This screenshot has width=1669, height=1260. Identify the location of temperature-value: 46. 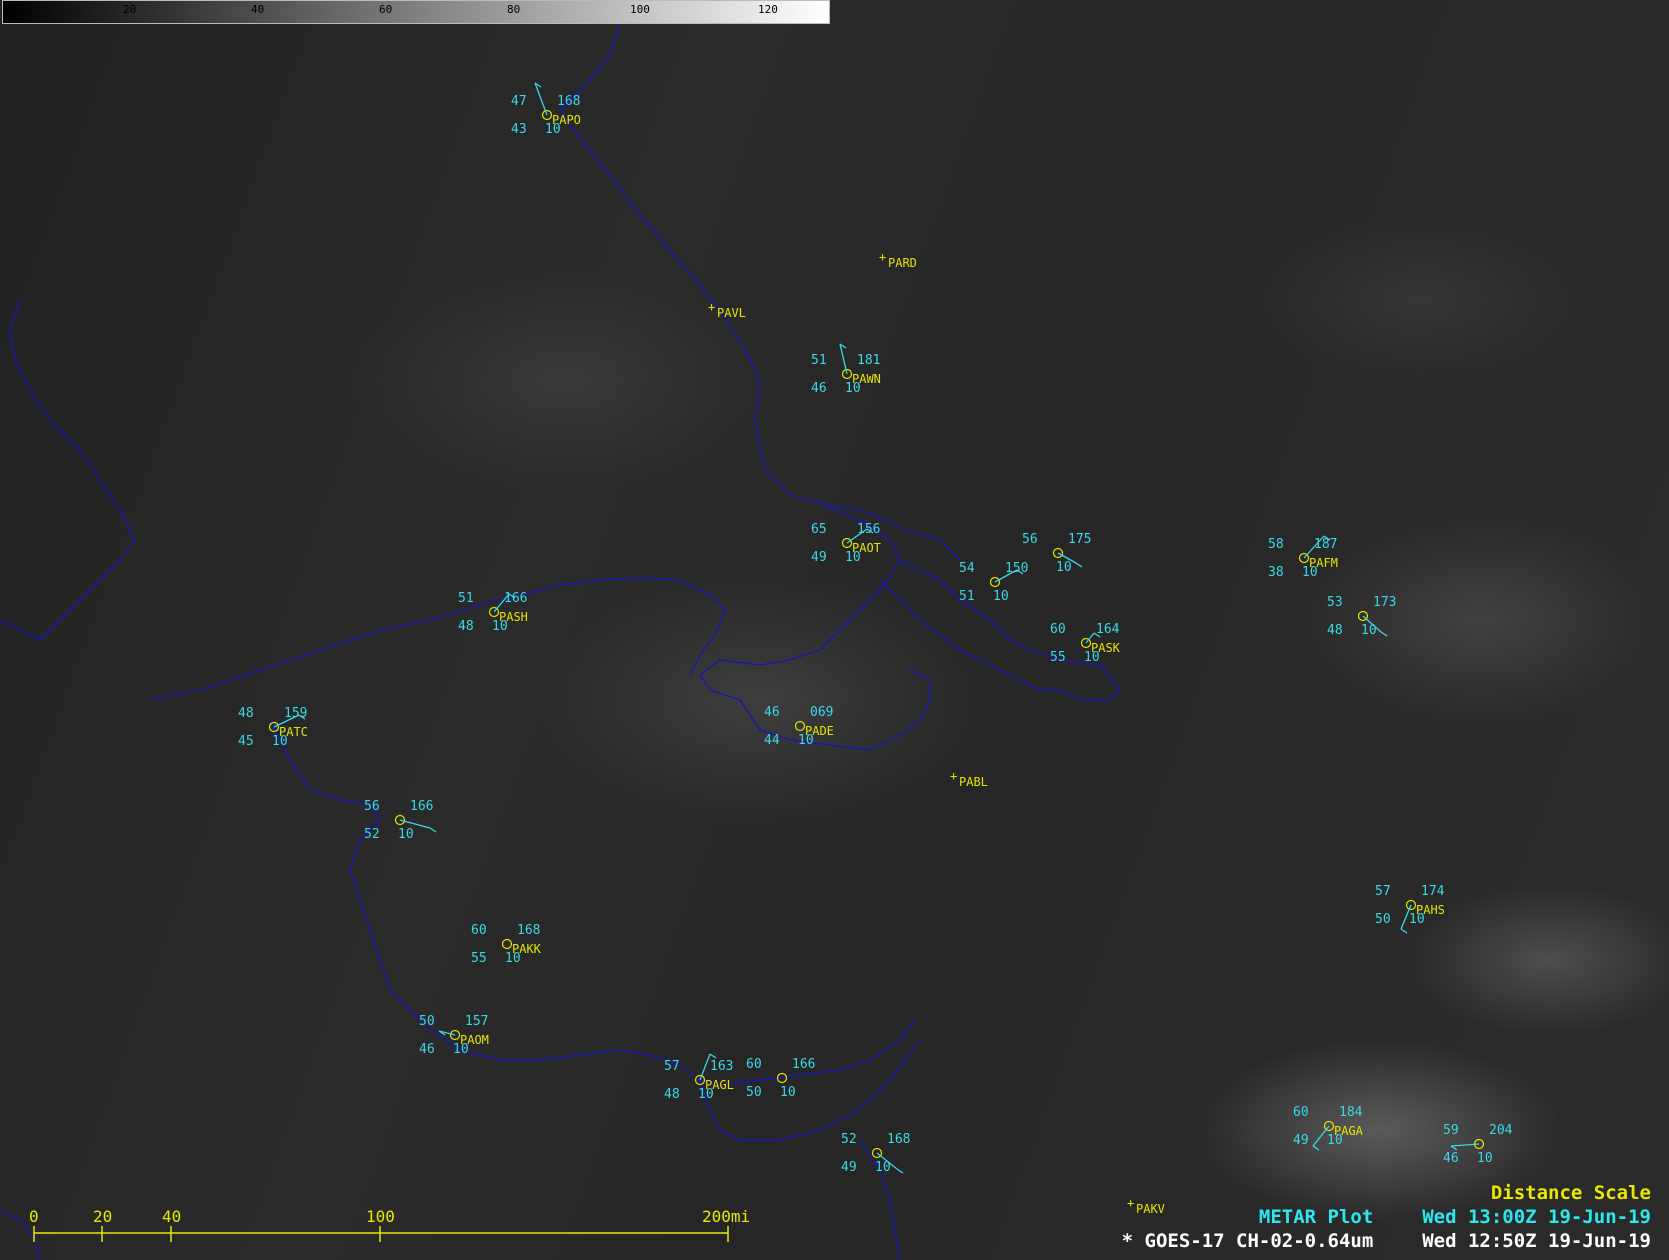
(772, 712).